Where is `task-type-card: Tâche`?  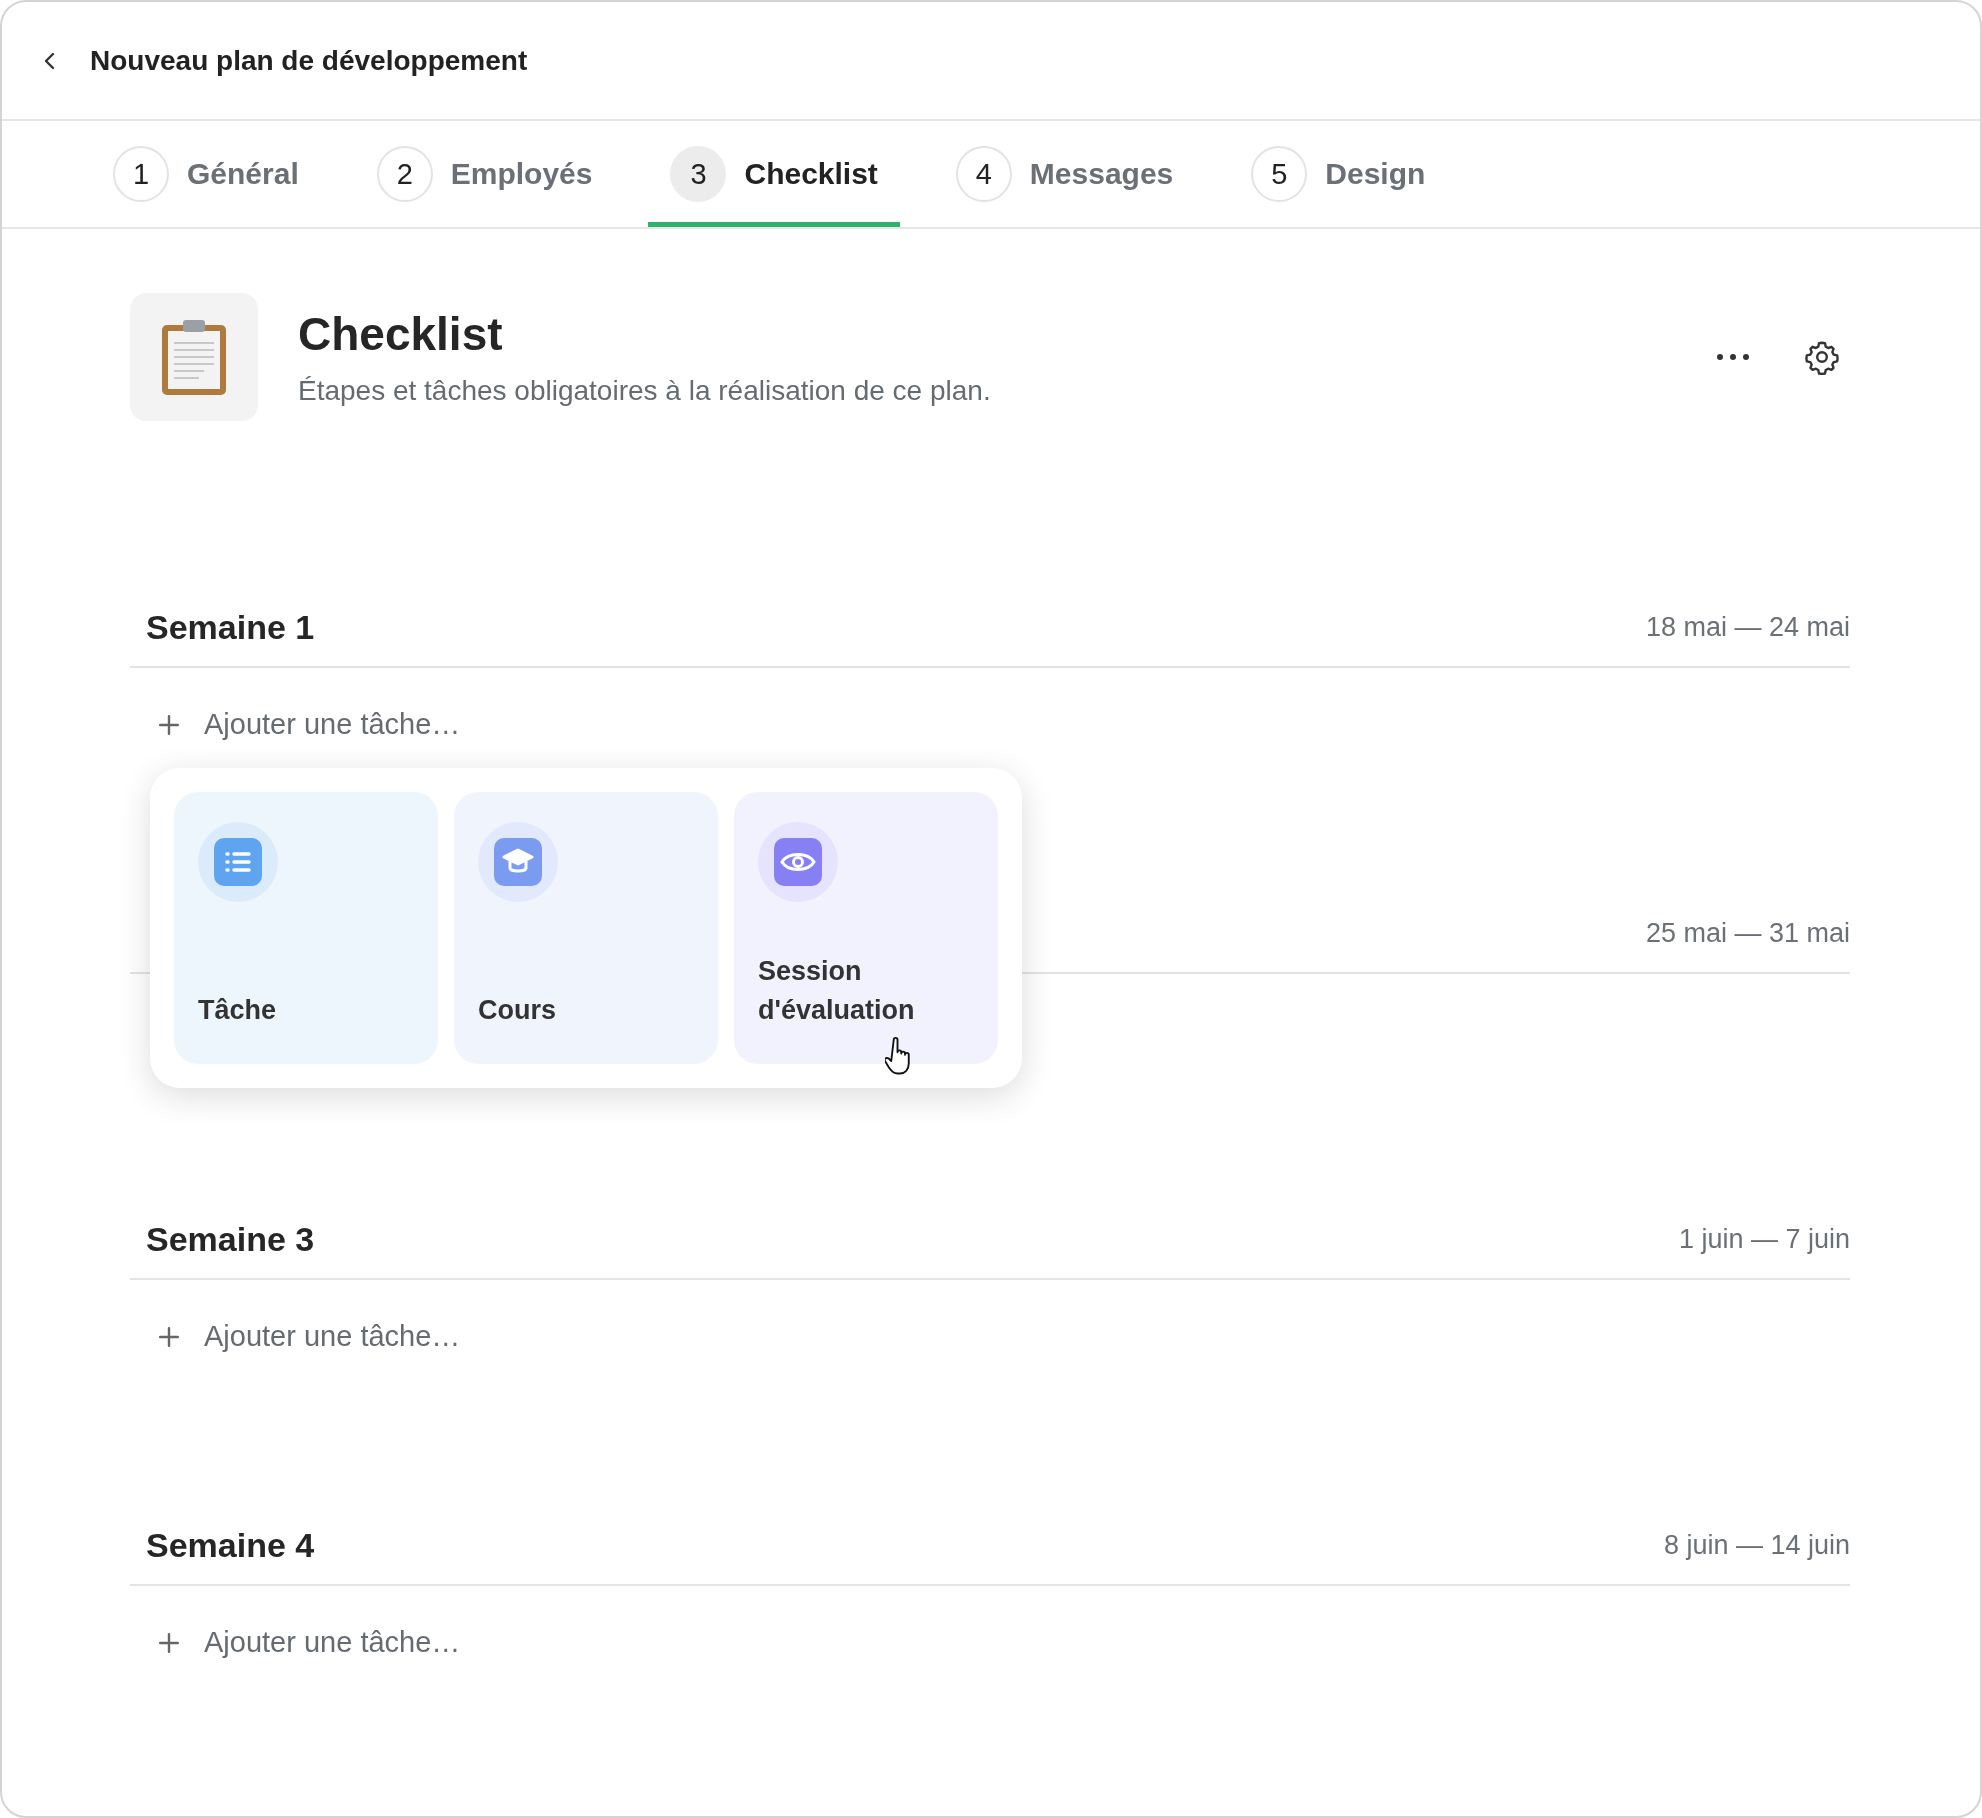 task-type-card: Tâche is located at coordinates (306, 928).